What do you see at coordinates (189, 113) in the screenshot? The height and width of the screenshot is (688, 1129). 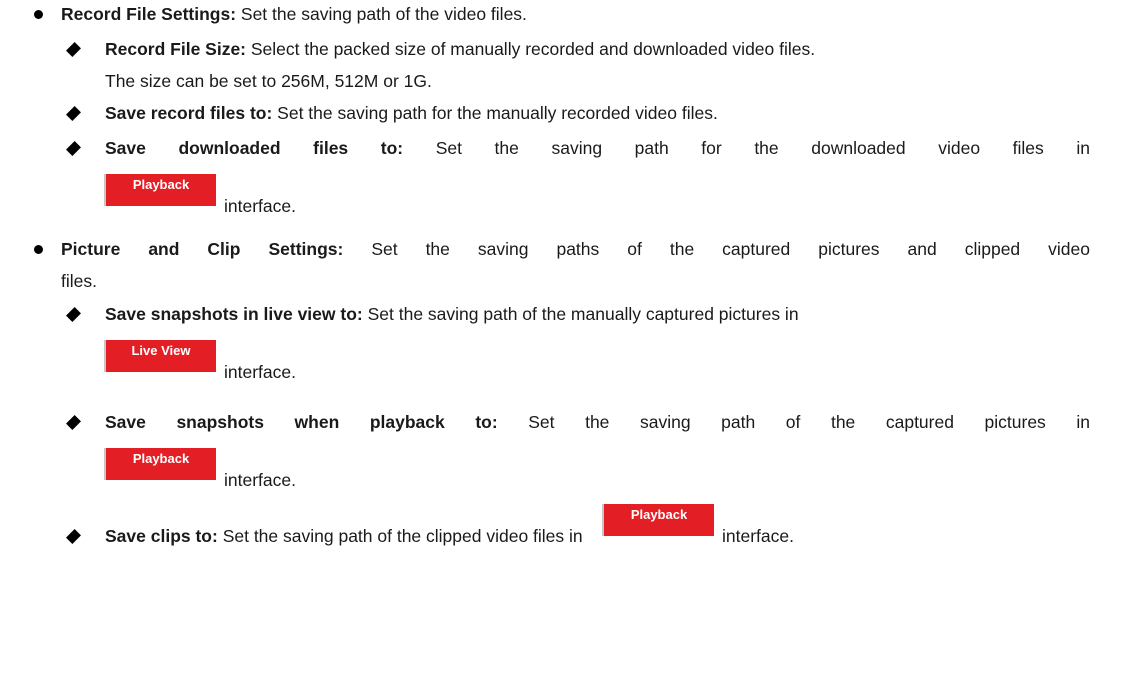 I see `item-heading: Save record files to:` at bounding box center [189, 113].